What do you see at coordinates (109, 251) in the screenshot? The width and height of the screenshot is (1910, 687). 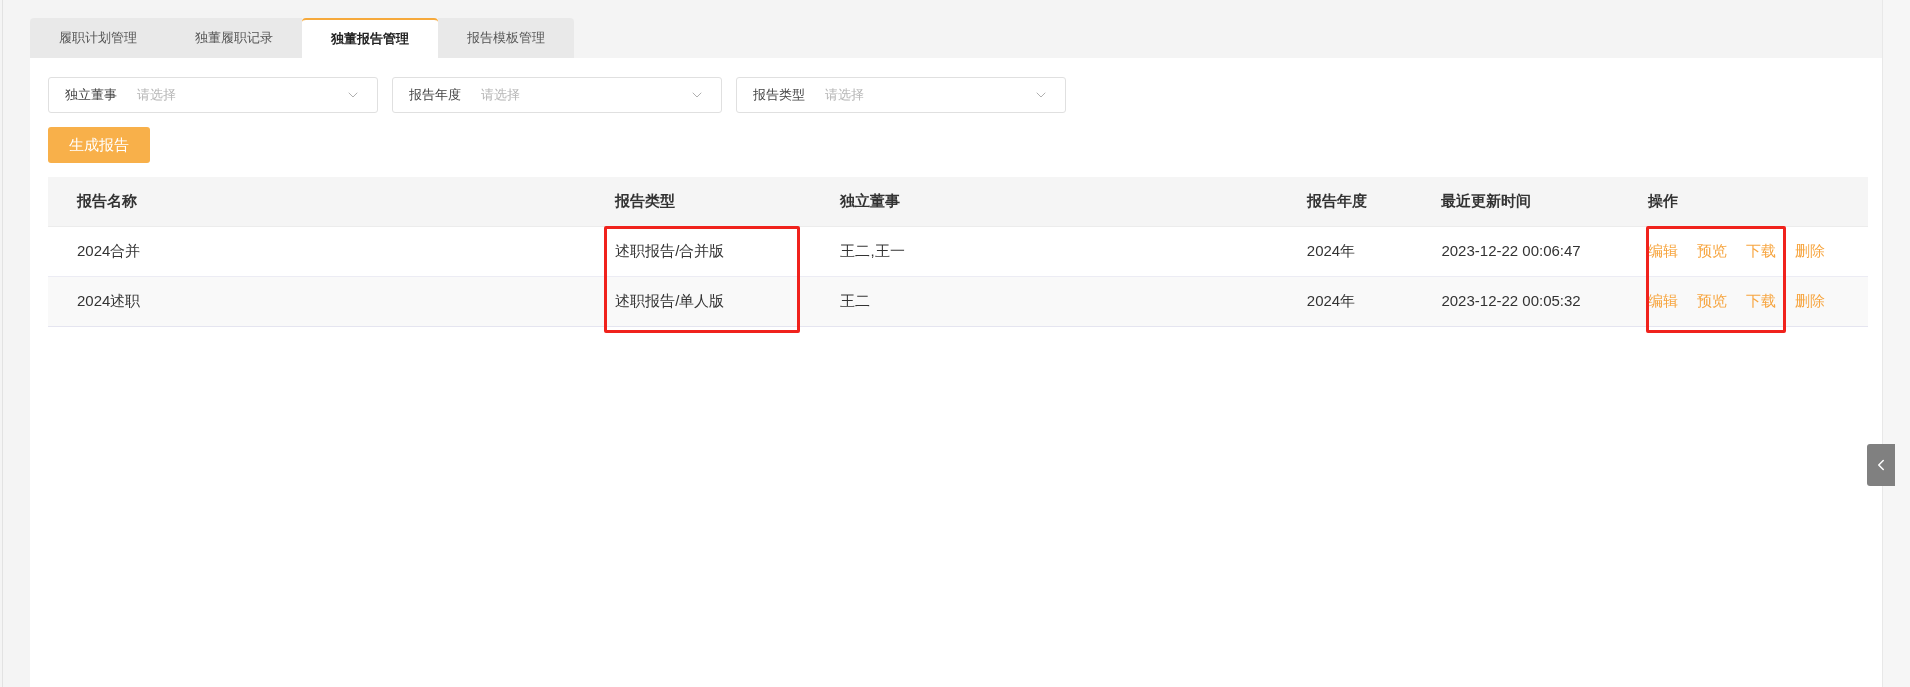 I see `table-cell: 2024合并` at bounding box center [109, 251].